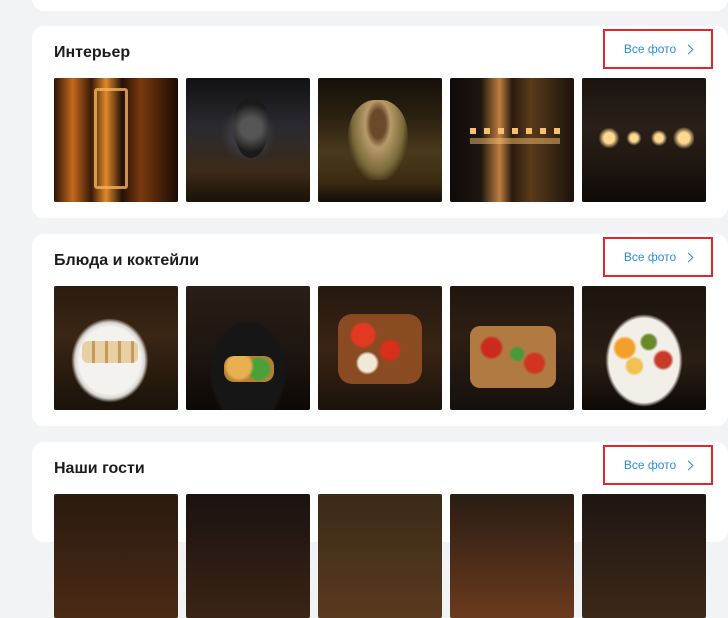  Describe the element at coordinates (127, 260) in the screenshot. I see `section-title: Блюда и коктейли` at that location.